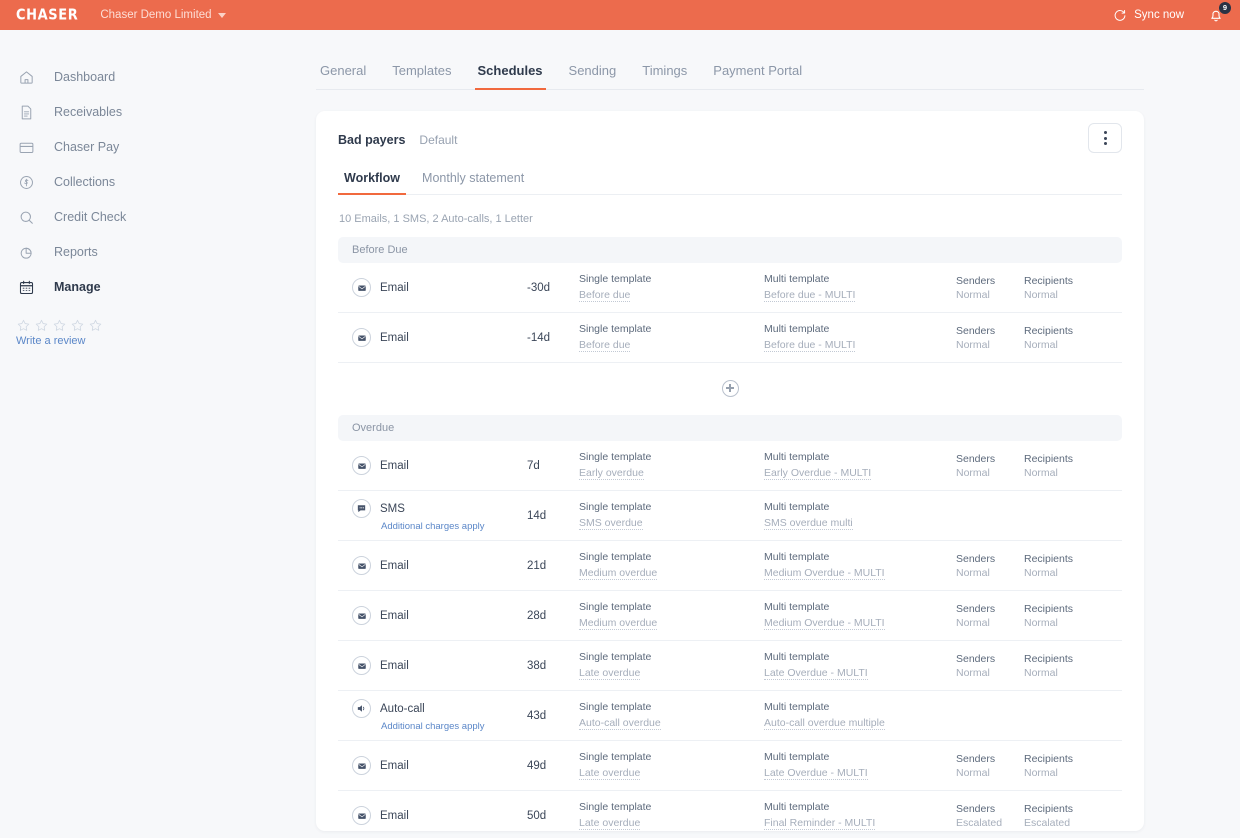  Describe the element at coordinates (1218, 13) in the screenshot. I see `notifications-button: 9` at that location.